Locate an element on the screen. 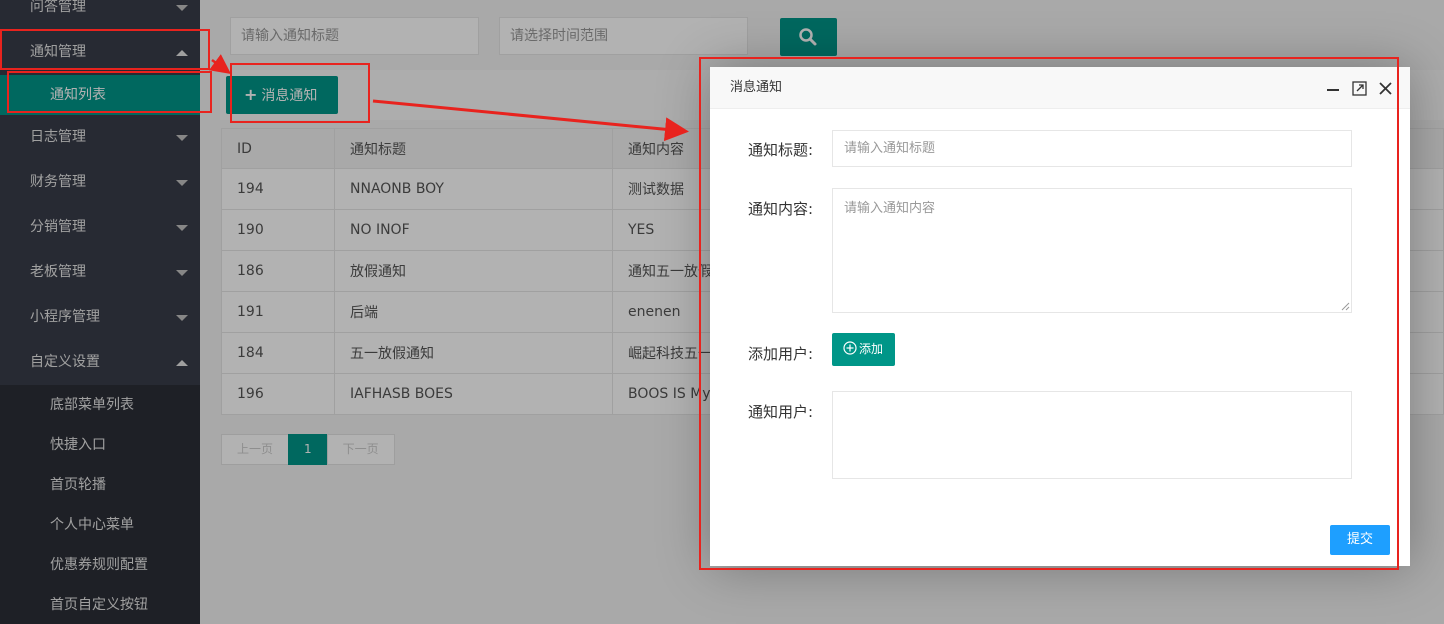  add-user-button: 添加 is located at coordinates (863, 349).